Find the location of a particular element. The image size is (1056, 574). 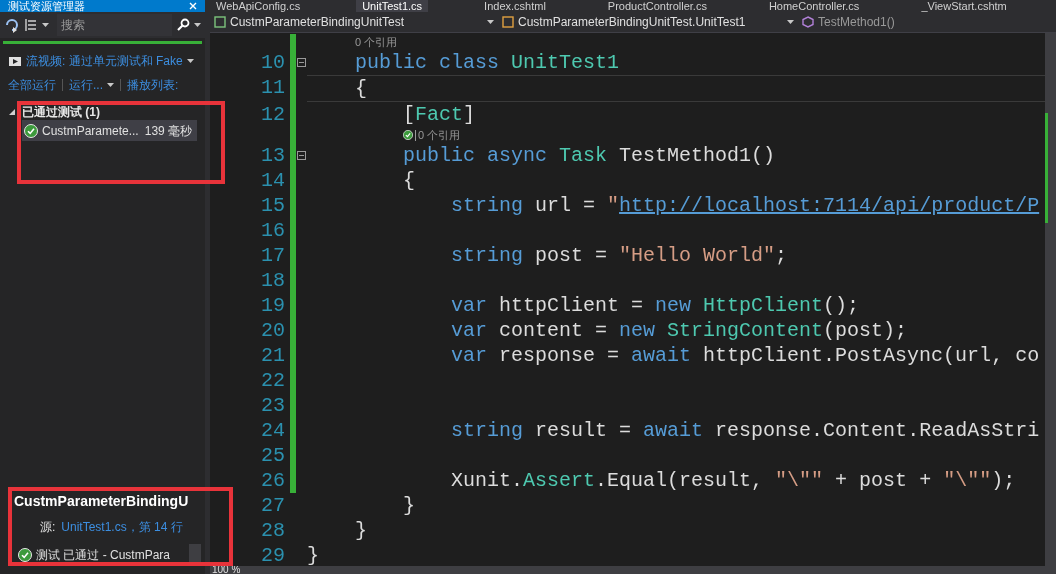

code-line: [Fact] is located at coordinates (439, 114).